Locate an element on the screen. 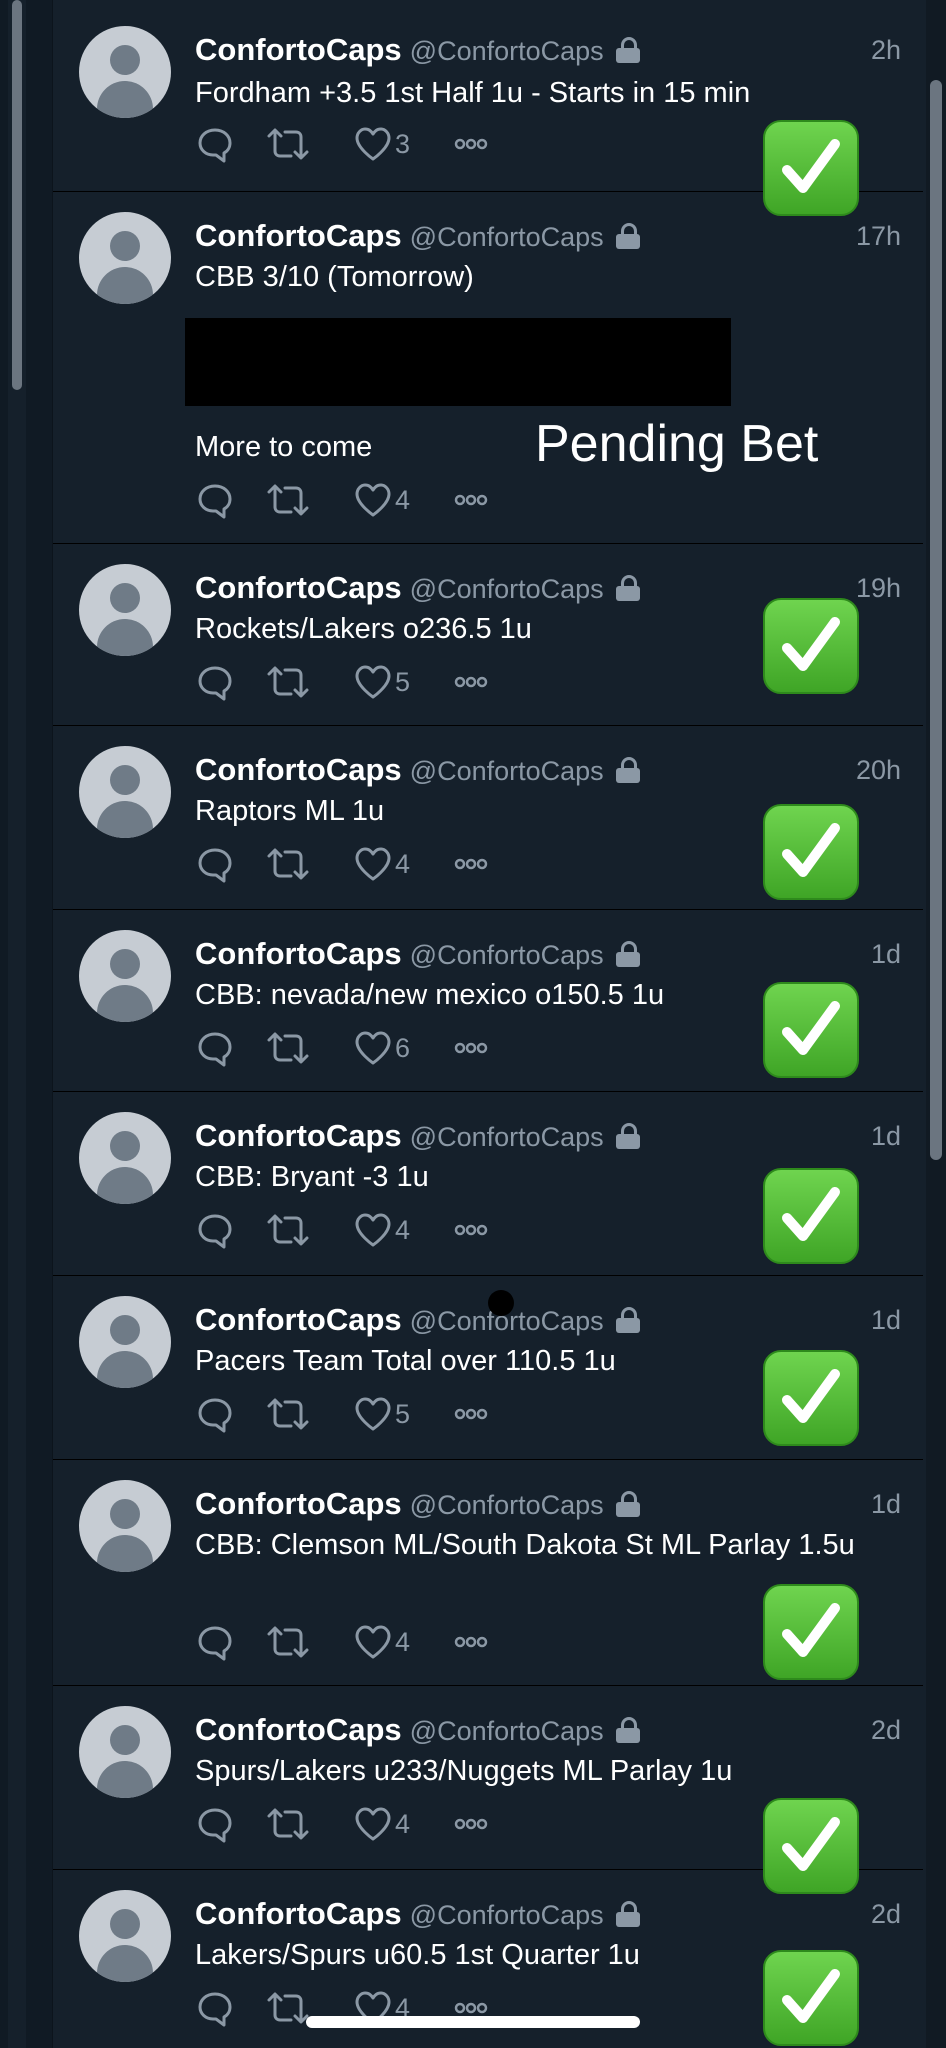  home-indicator is located at coordinates (473, 2022).